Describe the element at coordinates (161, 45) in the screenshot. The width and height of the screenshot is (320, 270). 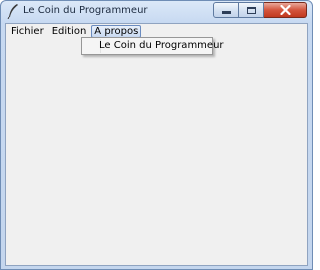
I see `menu-item-le-coin-du-programmeur: Le Coin du Programmeur` at that location.